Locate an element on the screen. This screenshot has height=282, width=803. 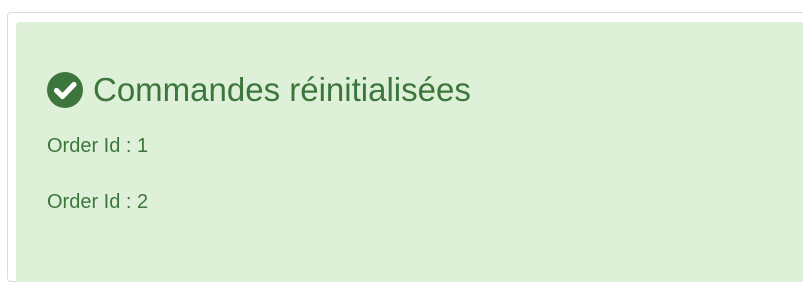
alert-heading: Commandes réinitialisées is located at coordinates (258, 90).